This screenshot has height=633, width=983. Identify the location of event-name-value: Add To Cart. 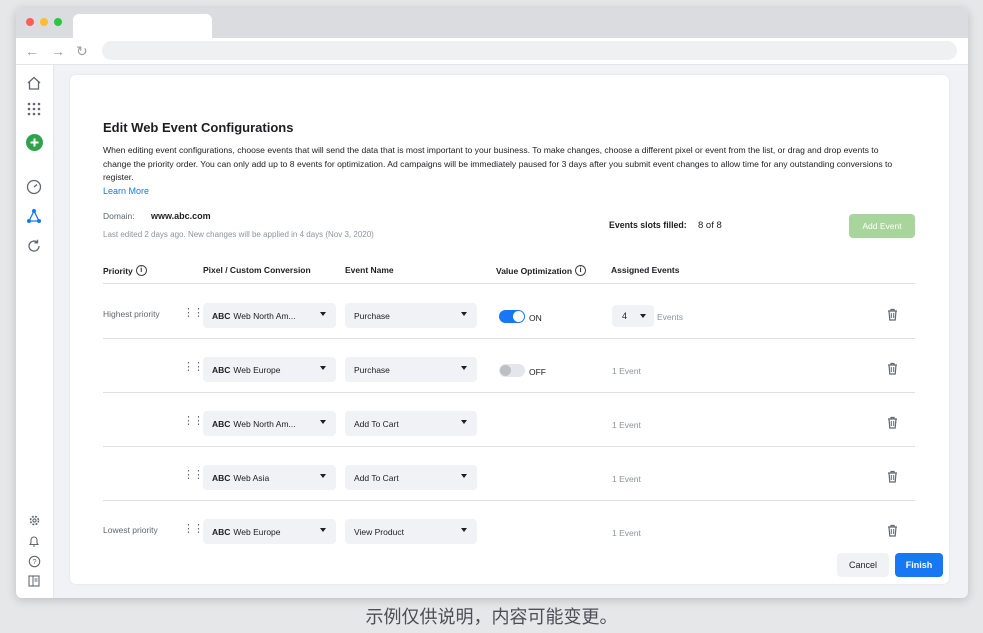
(376, 477).